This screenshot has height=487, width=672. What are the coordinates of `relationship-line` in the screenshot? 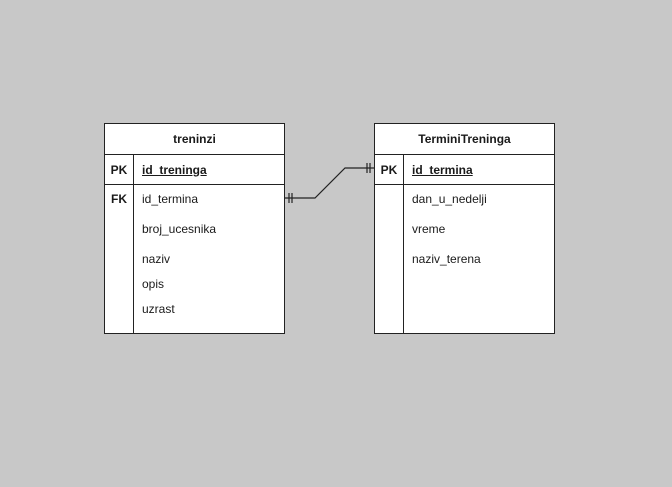 It's located at (329, 183).